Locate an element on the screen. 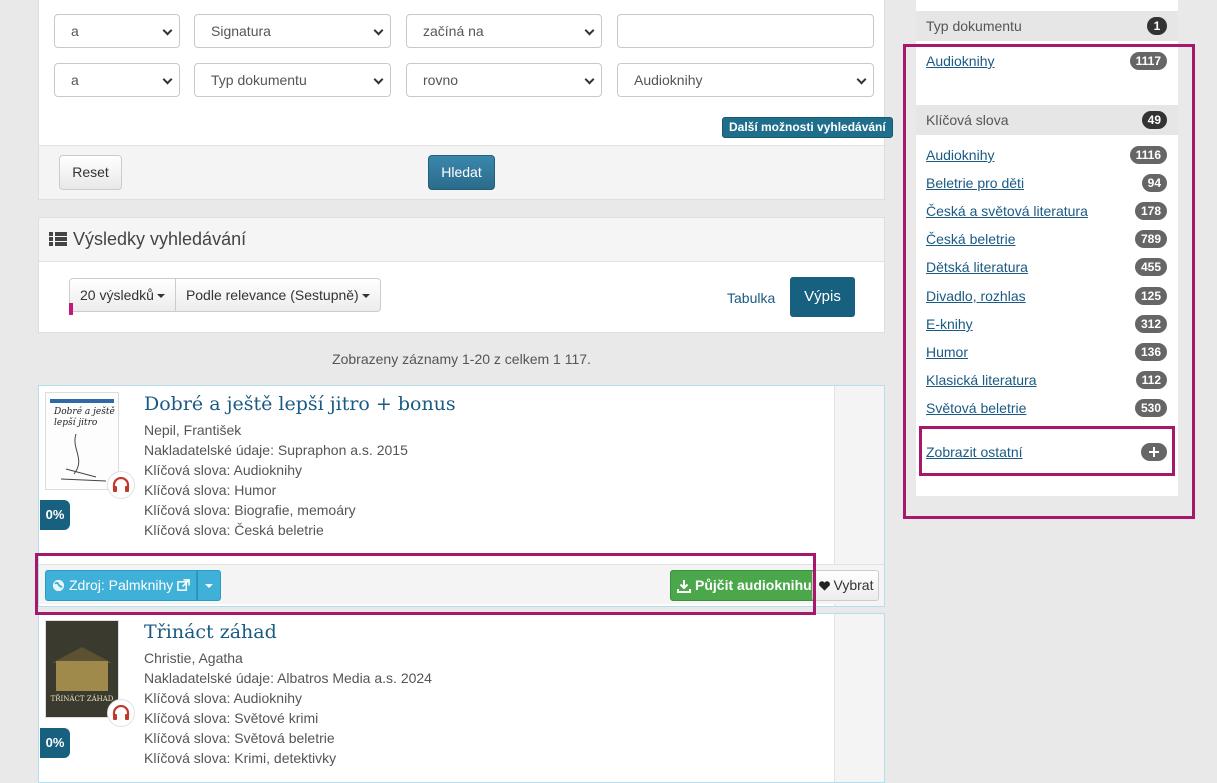 The height and width of the screenshot is (783, 1217). view-list-button: Výpis is located at coordinates (822, 297).